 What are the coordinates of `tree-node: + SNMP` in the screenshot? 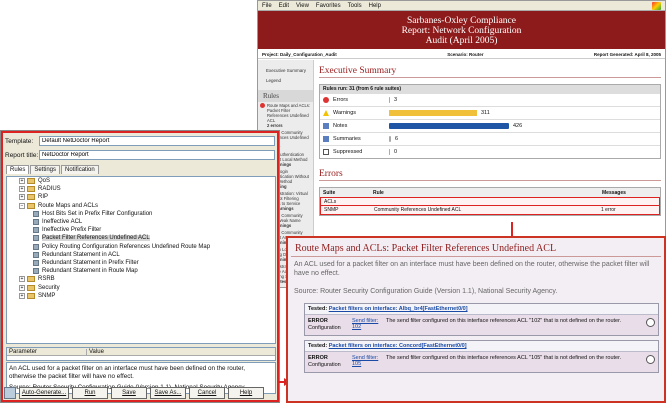 It's located at (141, 296).